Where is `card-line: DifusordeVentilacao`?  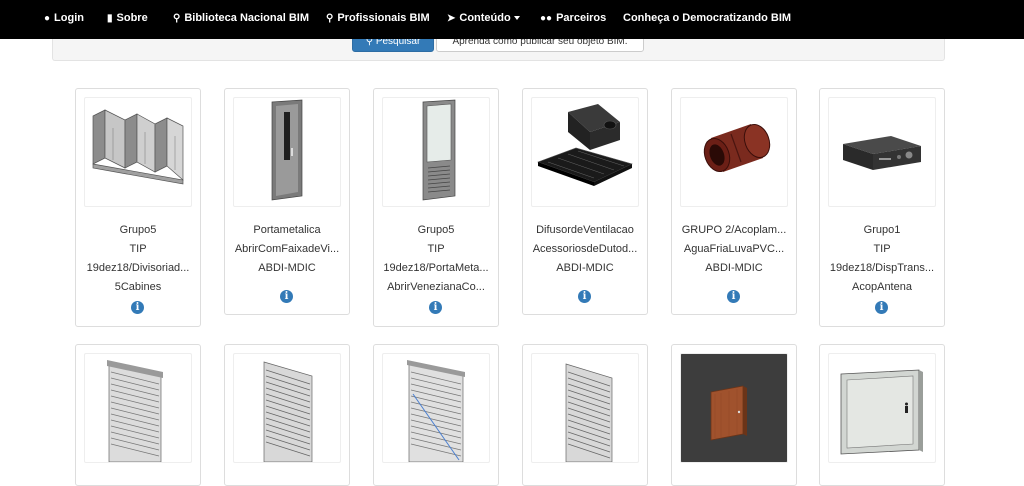
card-line: DifusordeVentilacao is located at coordinates (585, 230).